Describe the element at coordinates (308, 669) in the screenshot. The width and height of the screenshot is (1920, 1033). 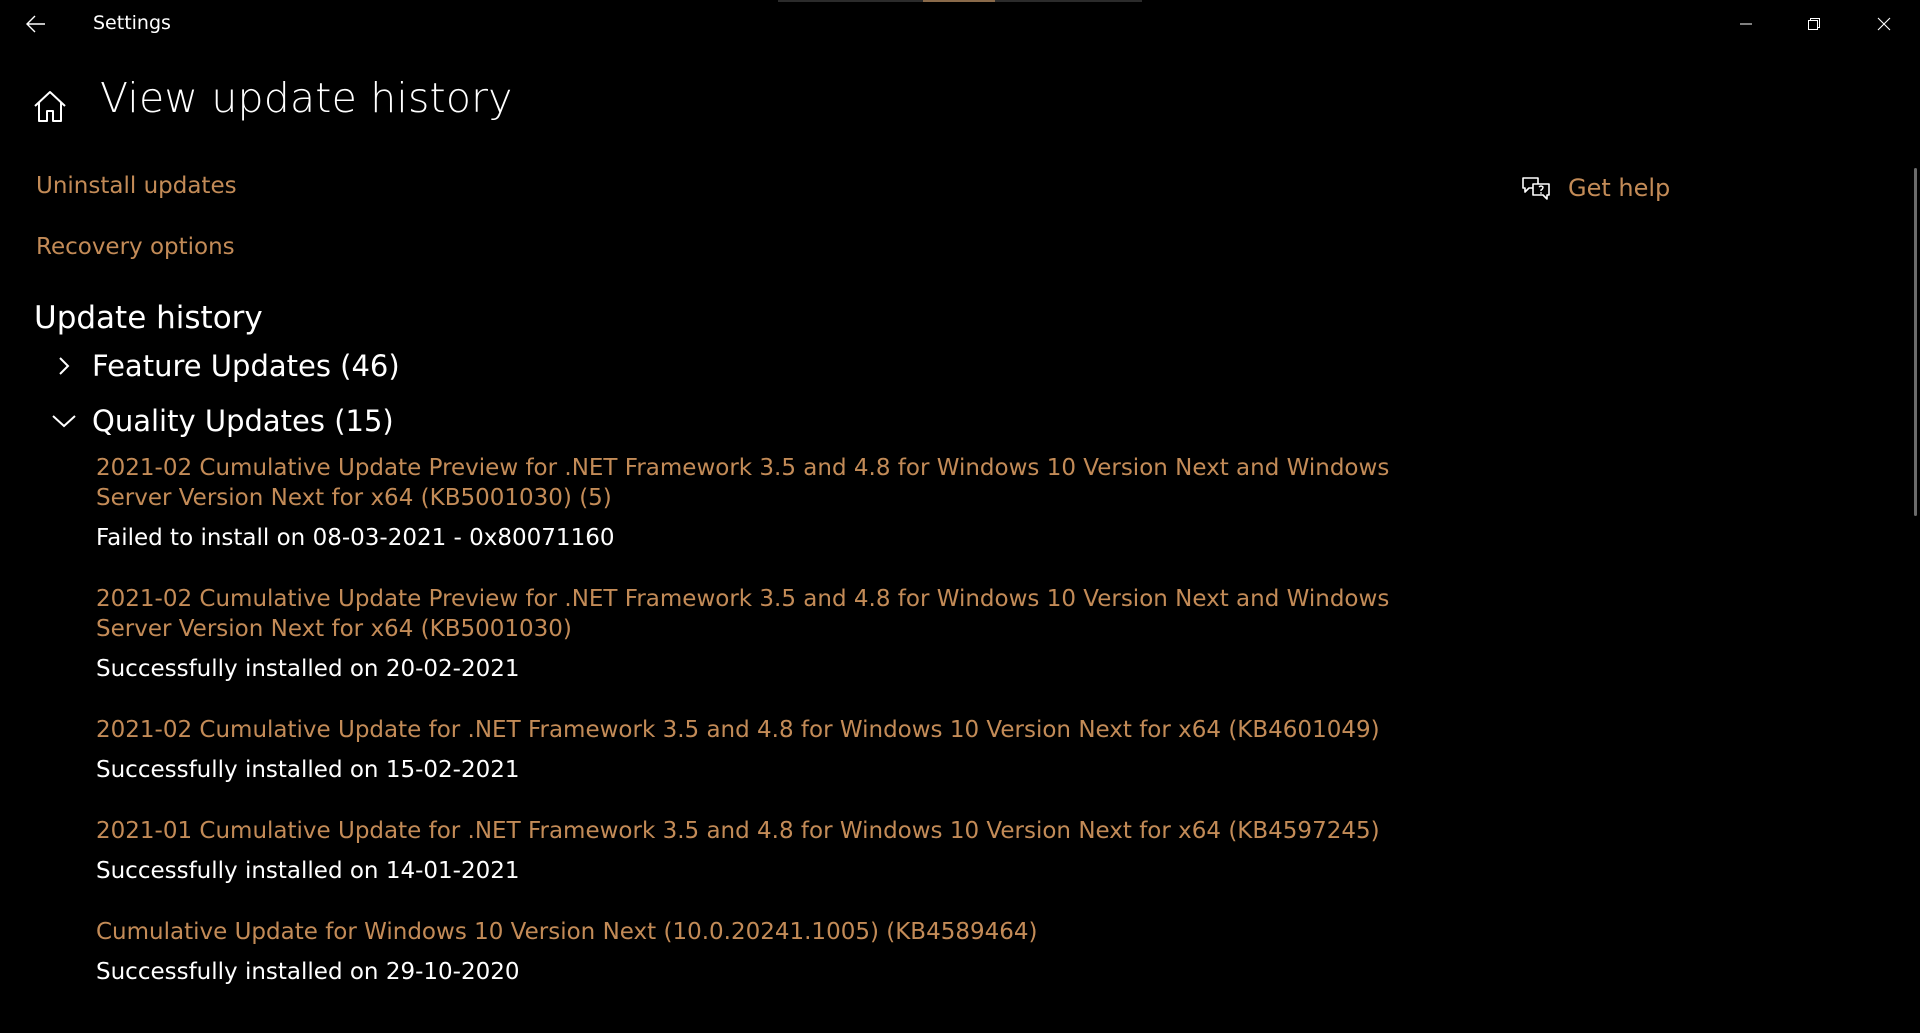
I see `update-status: Successfully installed on 20-02-2021` at that location.